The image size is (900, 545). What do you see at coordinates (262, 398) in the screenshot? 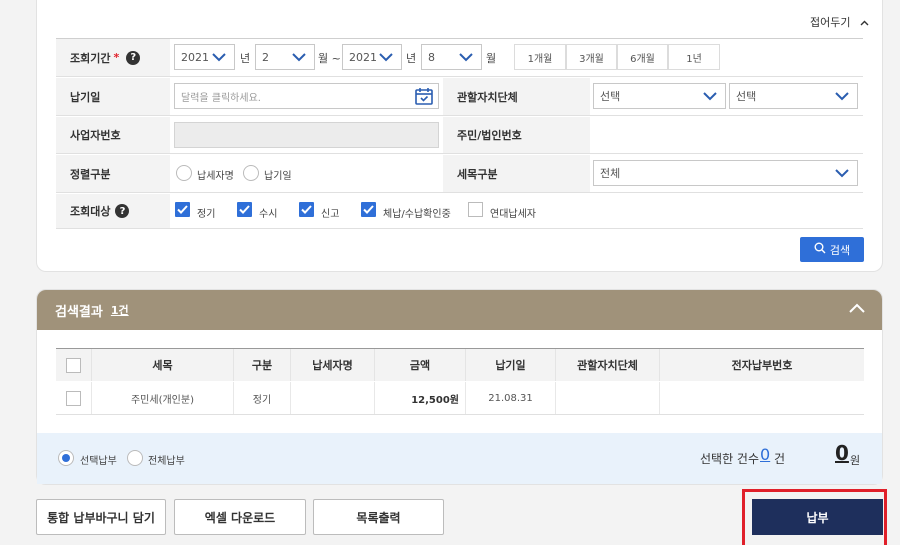
I see `cell-type: 정기` at bounding box center [262, 398].